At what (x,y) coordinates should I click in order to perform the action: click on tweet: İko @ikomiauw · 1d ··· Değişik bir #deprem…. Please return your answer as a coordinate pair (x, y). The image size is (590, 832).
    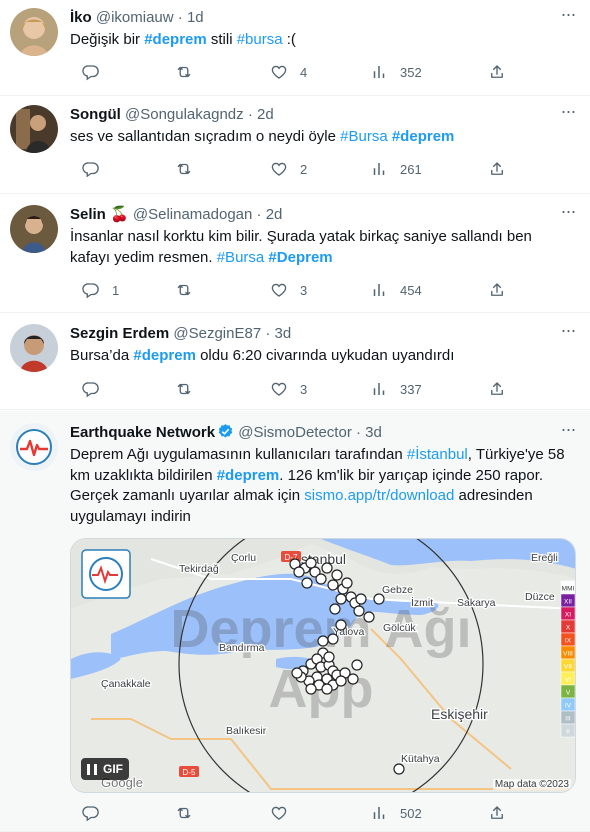
    Looking at the image, I should click on (295, 48).